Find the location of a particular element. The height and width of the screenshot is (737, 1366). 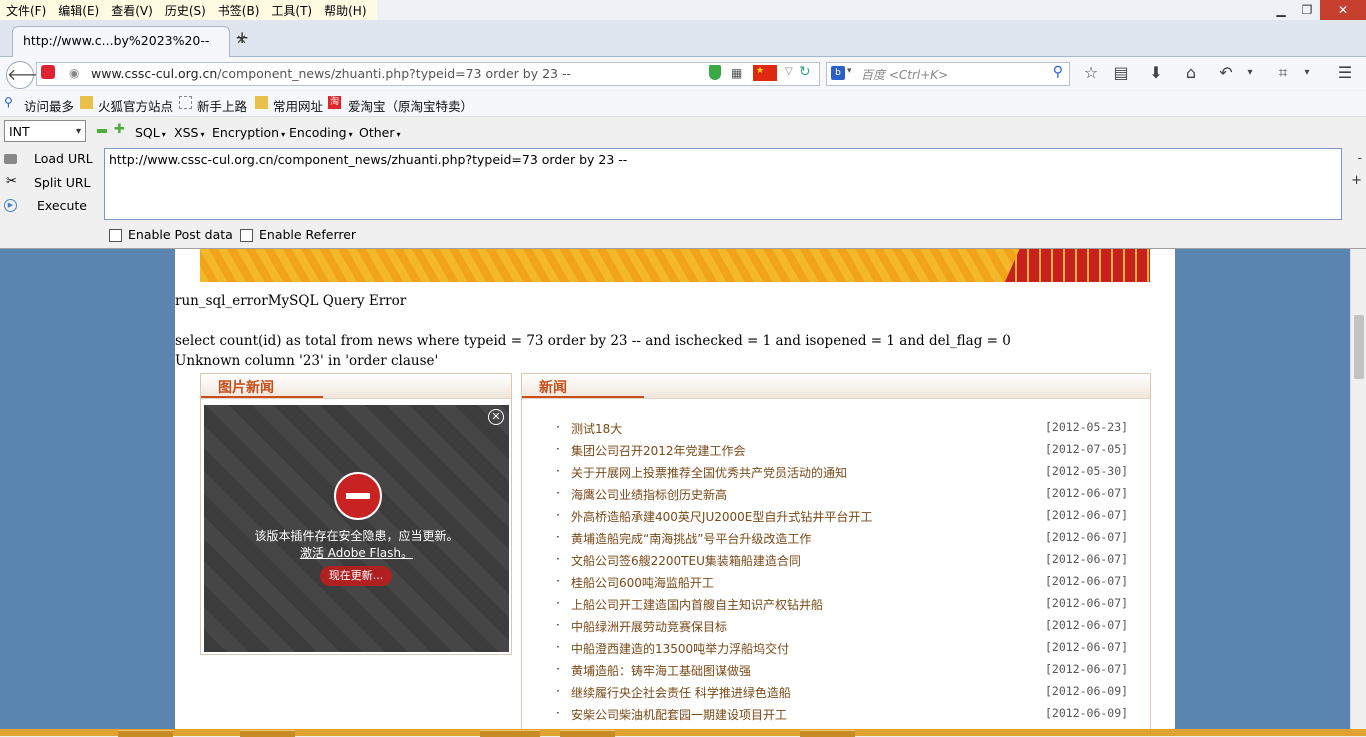

downloads-icon: ⬇ is located at coordinates (1156, 73).